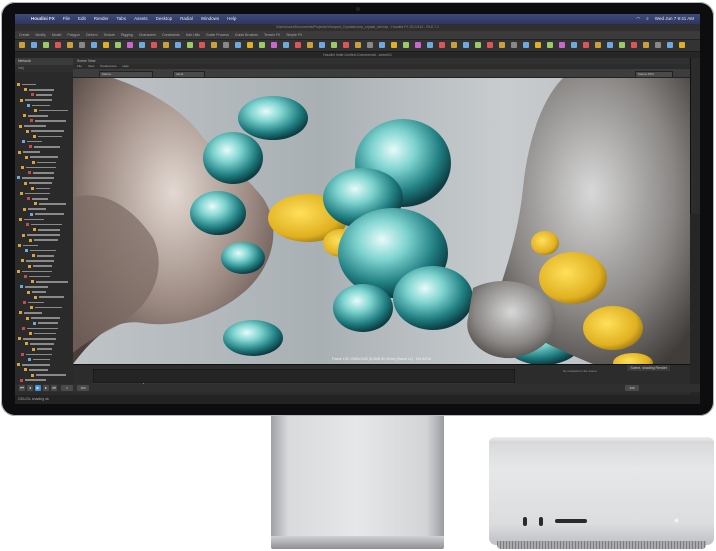 The width and height of the screenshot is (716, 551). I want to click on play-icon: ▶, so click(38, 388).